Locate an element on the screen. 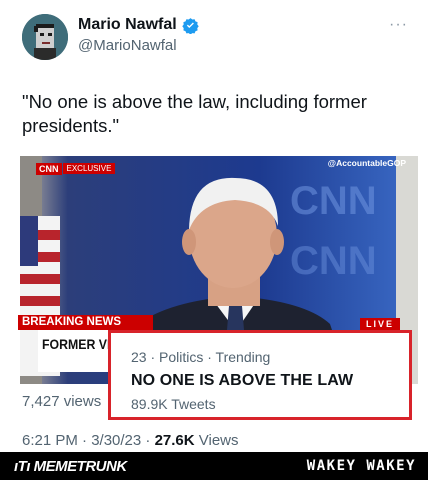  chyron-text: FORMER VP is located at coordinates (79, 344).